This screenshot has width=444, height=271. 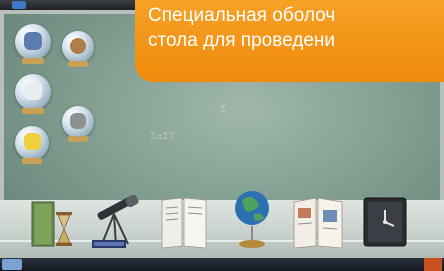 I want to click on telescope-icon, so click(x=117, y=220).